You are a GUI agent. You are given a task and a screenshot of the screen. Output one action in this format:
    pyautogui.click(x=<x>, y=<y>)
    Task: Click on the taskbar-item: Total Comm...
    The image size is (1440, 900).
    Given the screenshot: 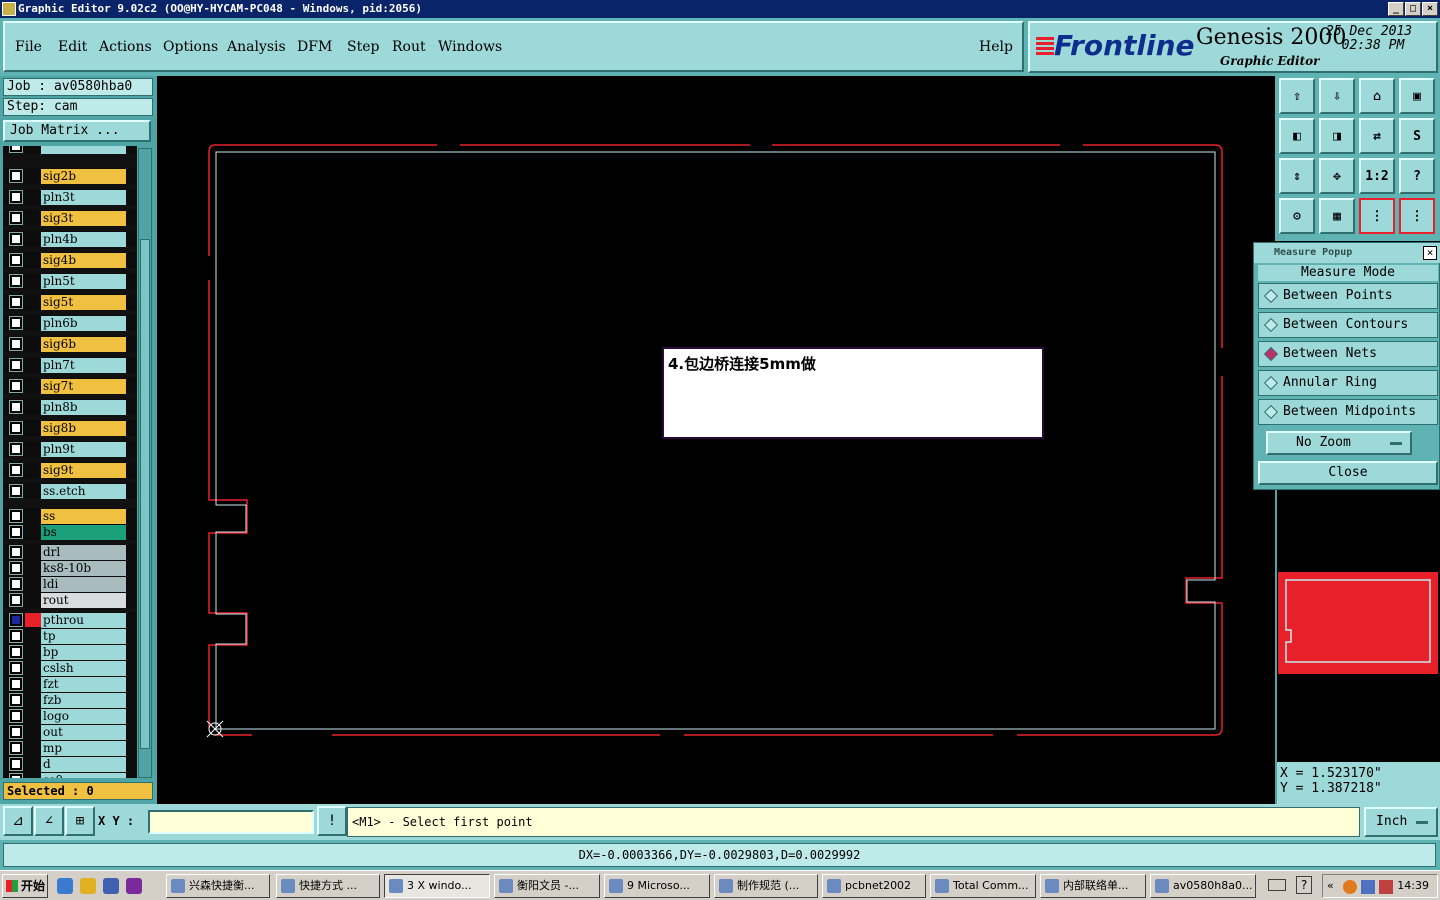 What is the action you would take?
    pyautogui.click(x=983, y=886)
    